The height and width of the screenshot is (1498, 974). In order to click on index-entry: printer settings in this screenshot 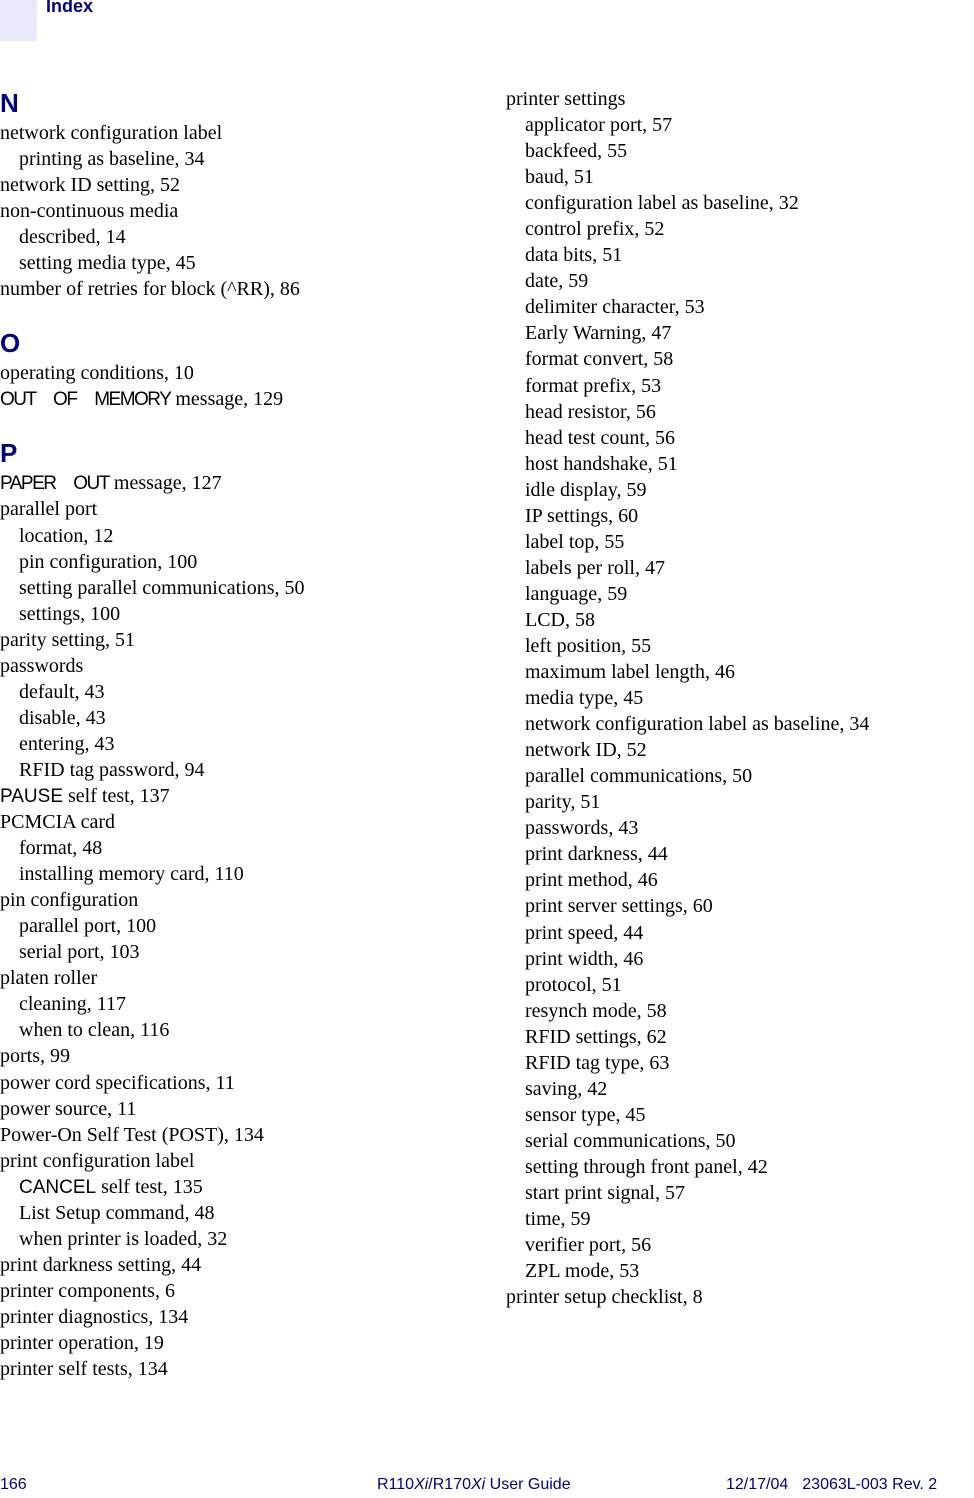, I will do `click(740, 99)`.